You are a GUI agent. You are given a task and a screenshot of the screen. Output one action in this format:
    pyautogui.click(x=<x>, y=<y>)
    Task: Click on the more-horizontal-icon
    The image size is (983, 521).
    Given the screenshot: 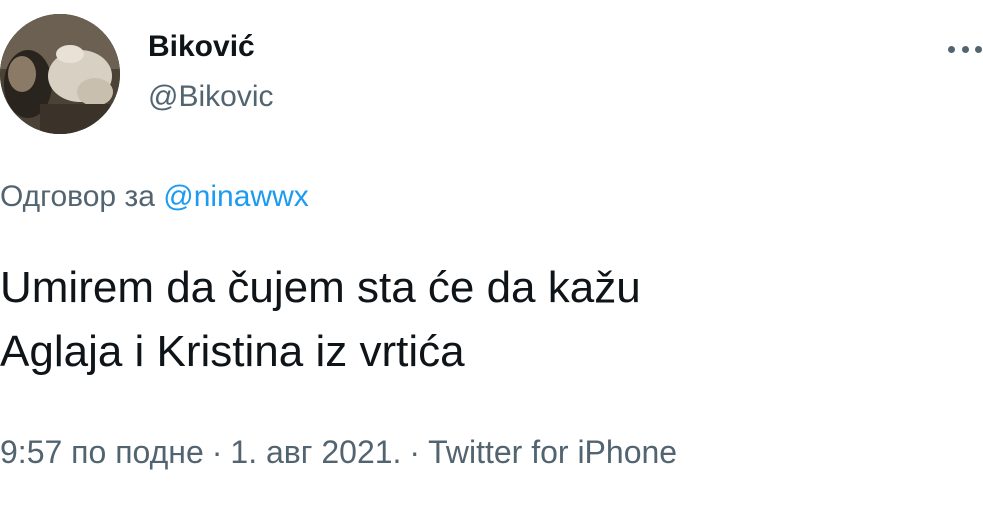 What is the action you would take?
    pyautogui.click(x=951, y=49)
    